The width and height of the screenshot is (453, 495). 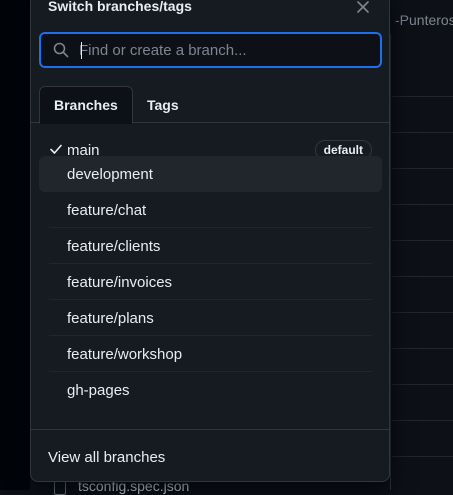 I want to click on text-caret, so click(x=81, y=50).